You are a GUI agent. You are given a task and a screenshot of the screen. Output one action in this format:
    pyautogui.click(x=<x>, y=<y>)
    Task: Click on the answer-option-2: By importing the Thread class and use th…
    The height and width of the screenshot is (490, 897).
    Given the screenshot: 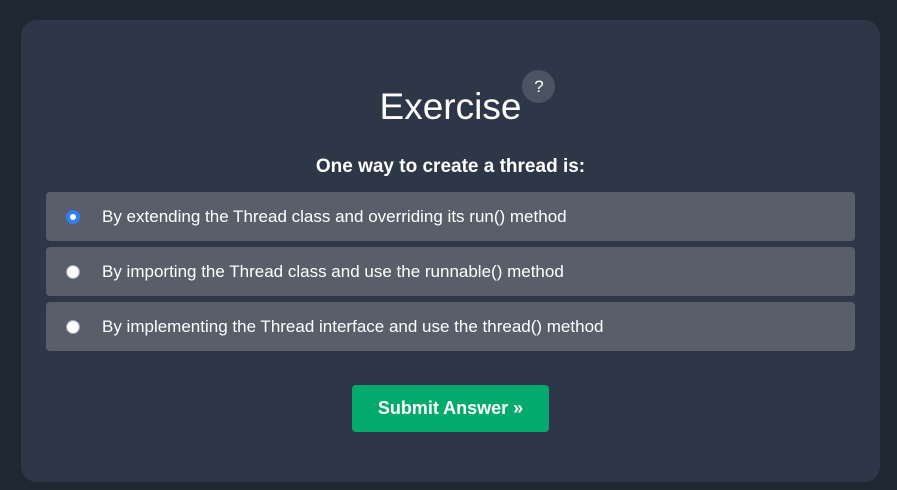 What is the action you would take?
    pyautogui.click(x=450, y=271)
    